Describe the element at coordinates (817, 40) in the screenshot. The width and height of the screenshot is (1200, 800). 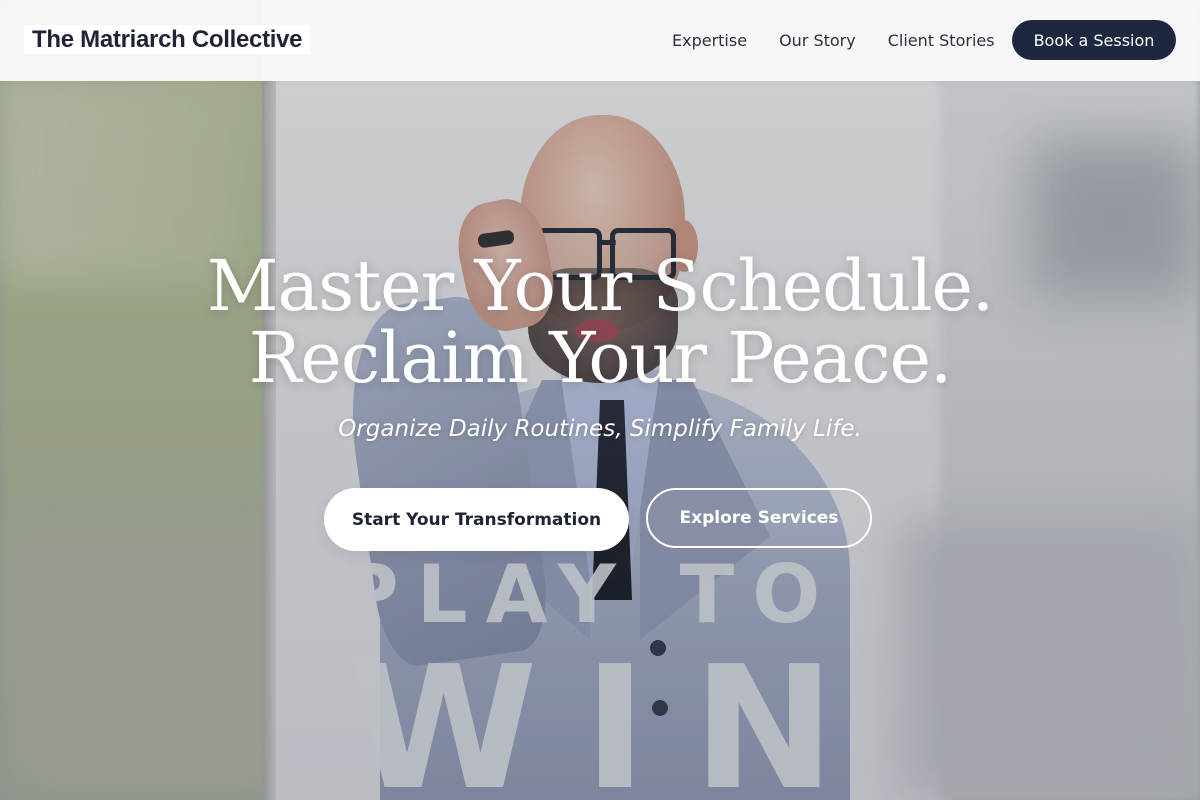
I see `nav-link-our-story: Our Story` at that location.